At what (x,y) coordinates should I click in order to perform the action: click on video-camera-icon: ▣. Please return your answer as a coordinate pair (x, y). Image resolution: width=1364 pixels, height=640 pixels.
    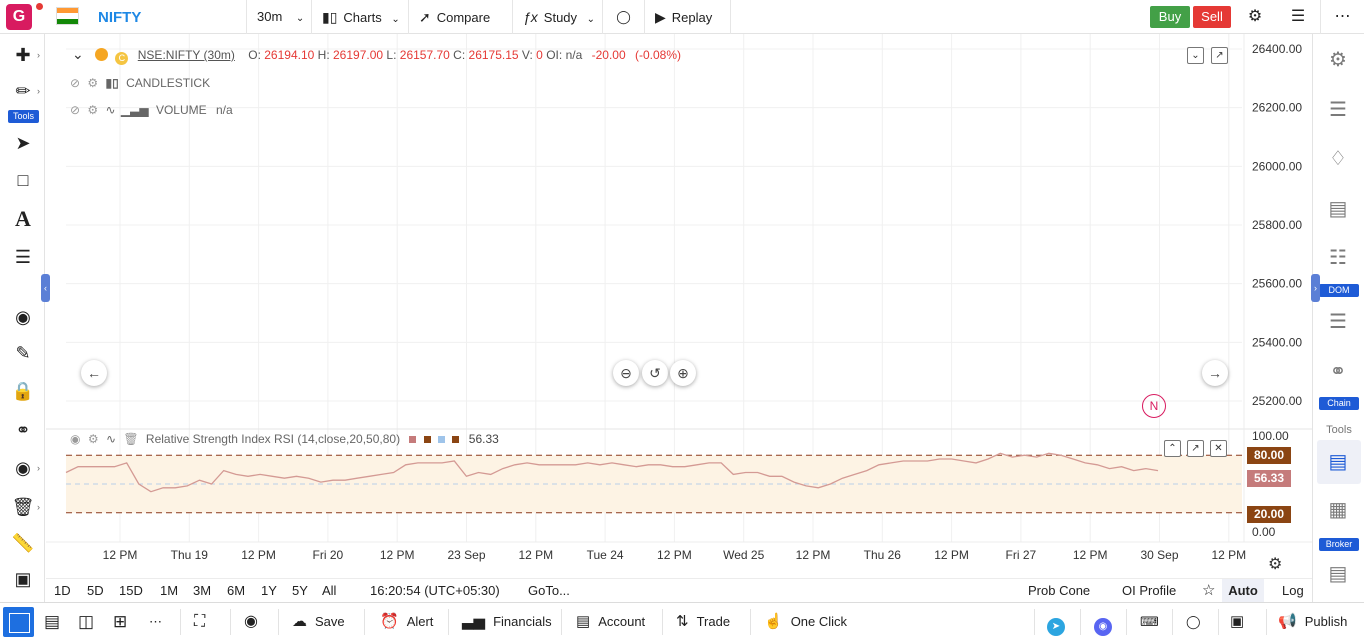
    Looking at the image, I should click on (1237, 621).